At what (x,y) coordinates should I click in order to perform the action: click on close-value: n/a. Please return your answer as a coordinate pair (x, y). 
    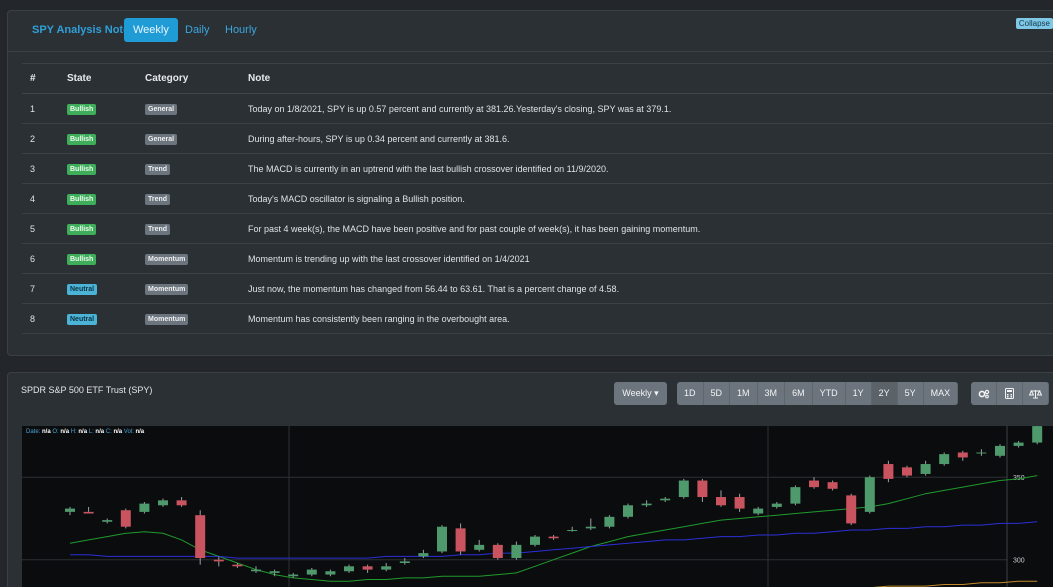
    Looking at the image, I should click on (118, 432).